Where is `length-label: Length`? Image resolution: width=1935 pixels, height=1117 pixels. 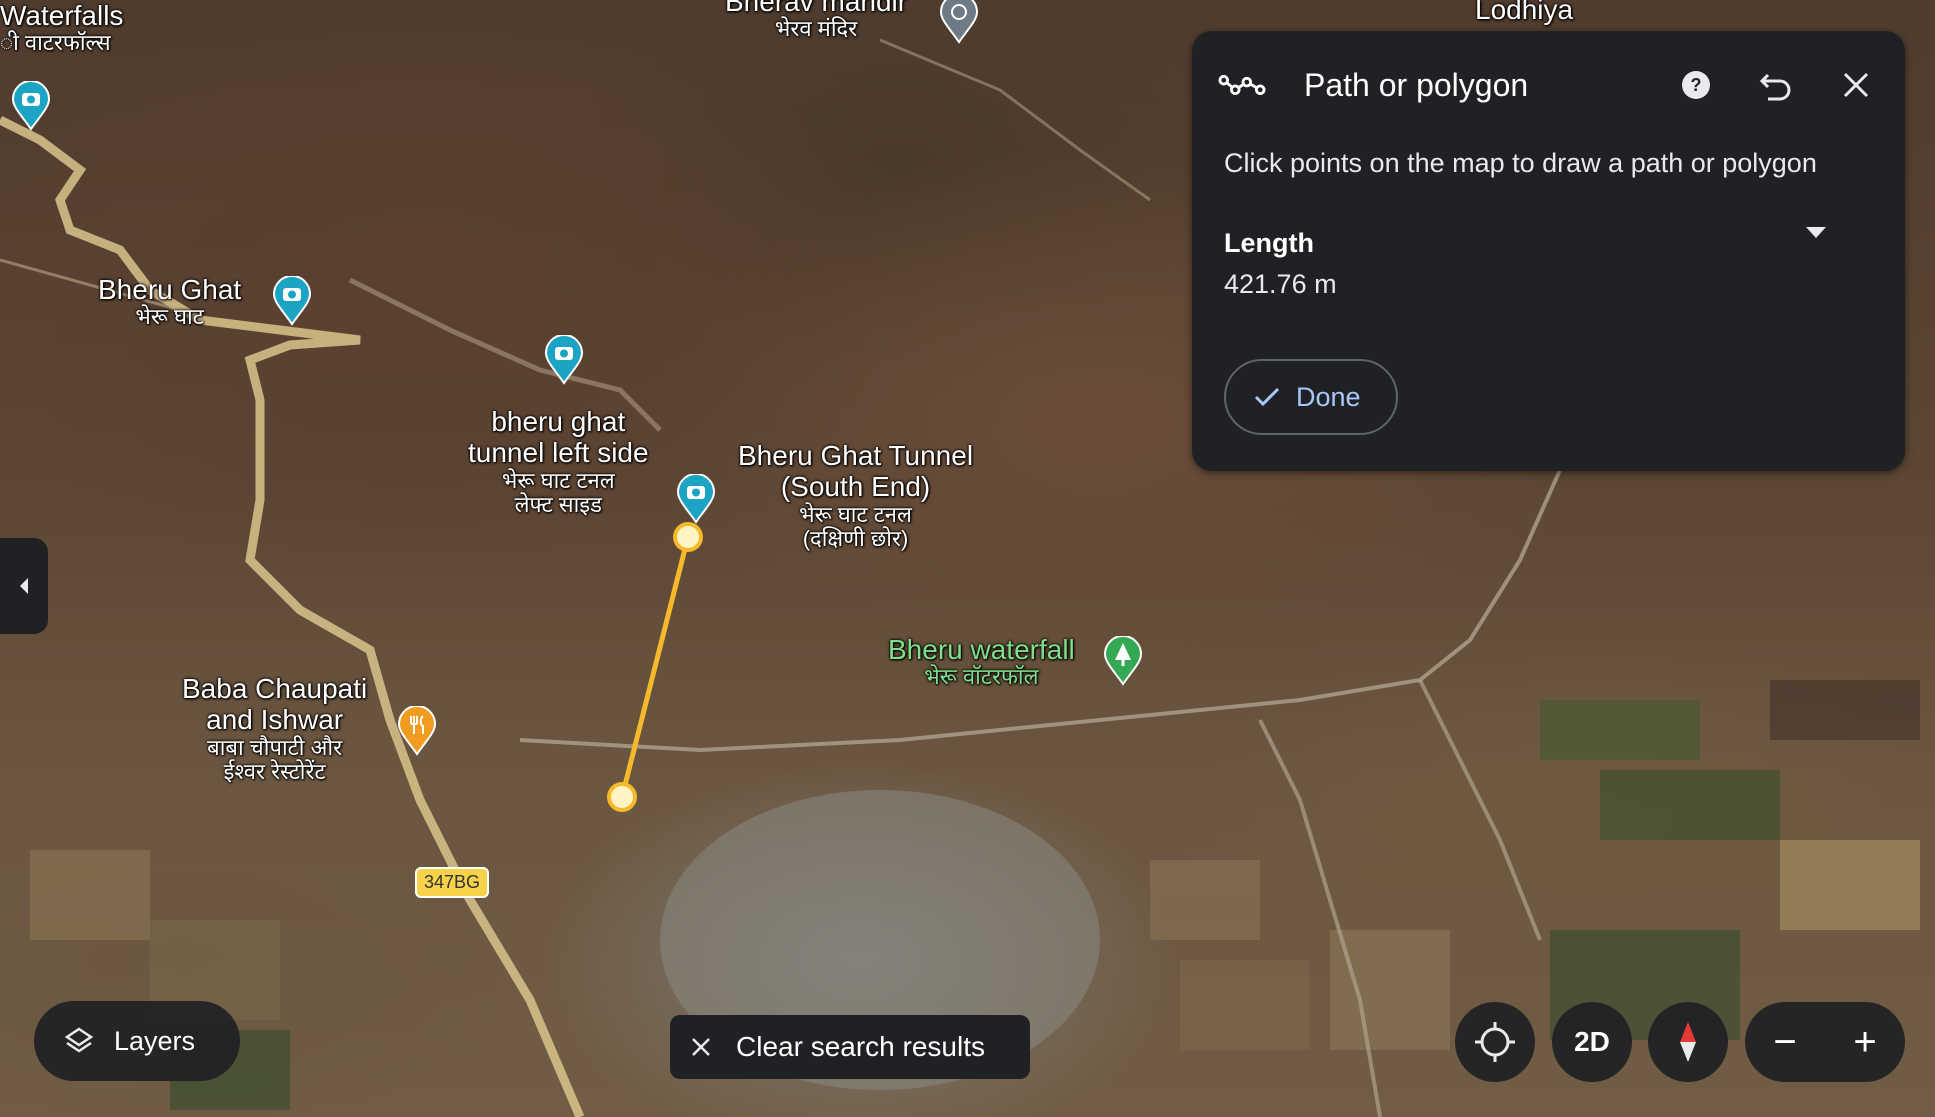 length-label: Length is located at coordinates (1269, 243).